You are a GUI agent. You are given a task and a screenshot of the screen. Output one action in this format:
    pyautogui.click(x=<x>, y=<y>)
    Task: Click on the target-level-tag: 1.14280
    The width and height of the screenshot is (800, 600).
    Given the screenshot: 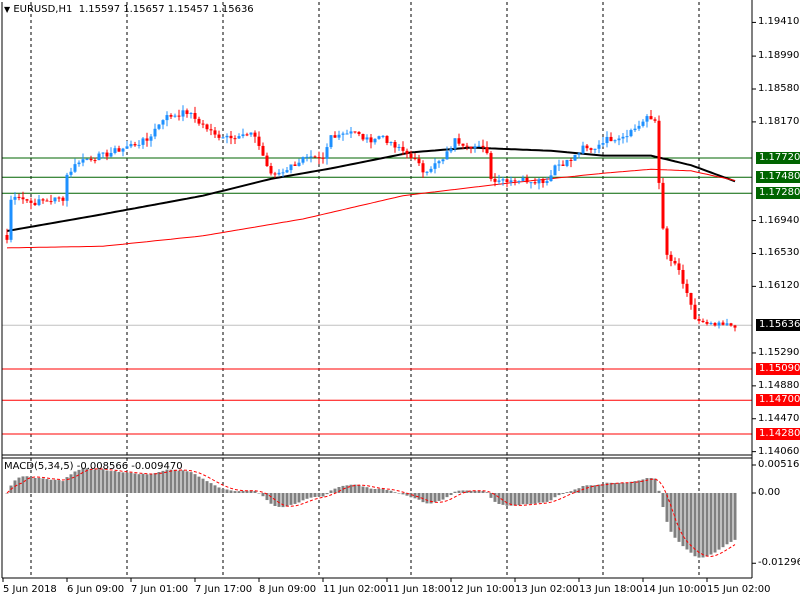 What is the action you would take?
    pyautogui.click(x=778, y=433)
    